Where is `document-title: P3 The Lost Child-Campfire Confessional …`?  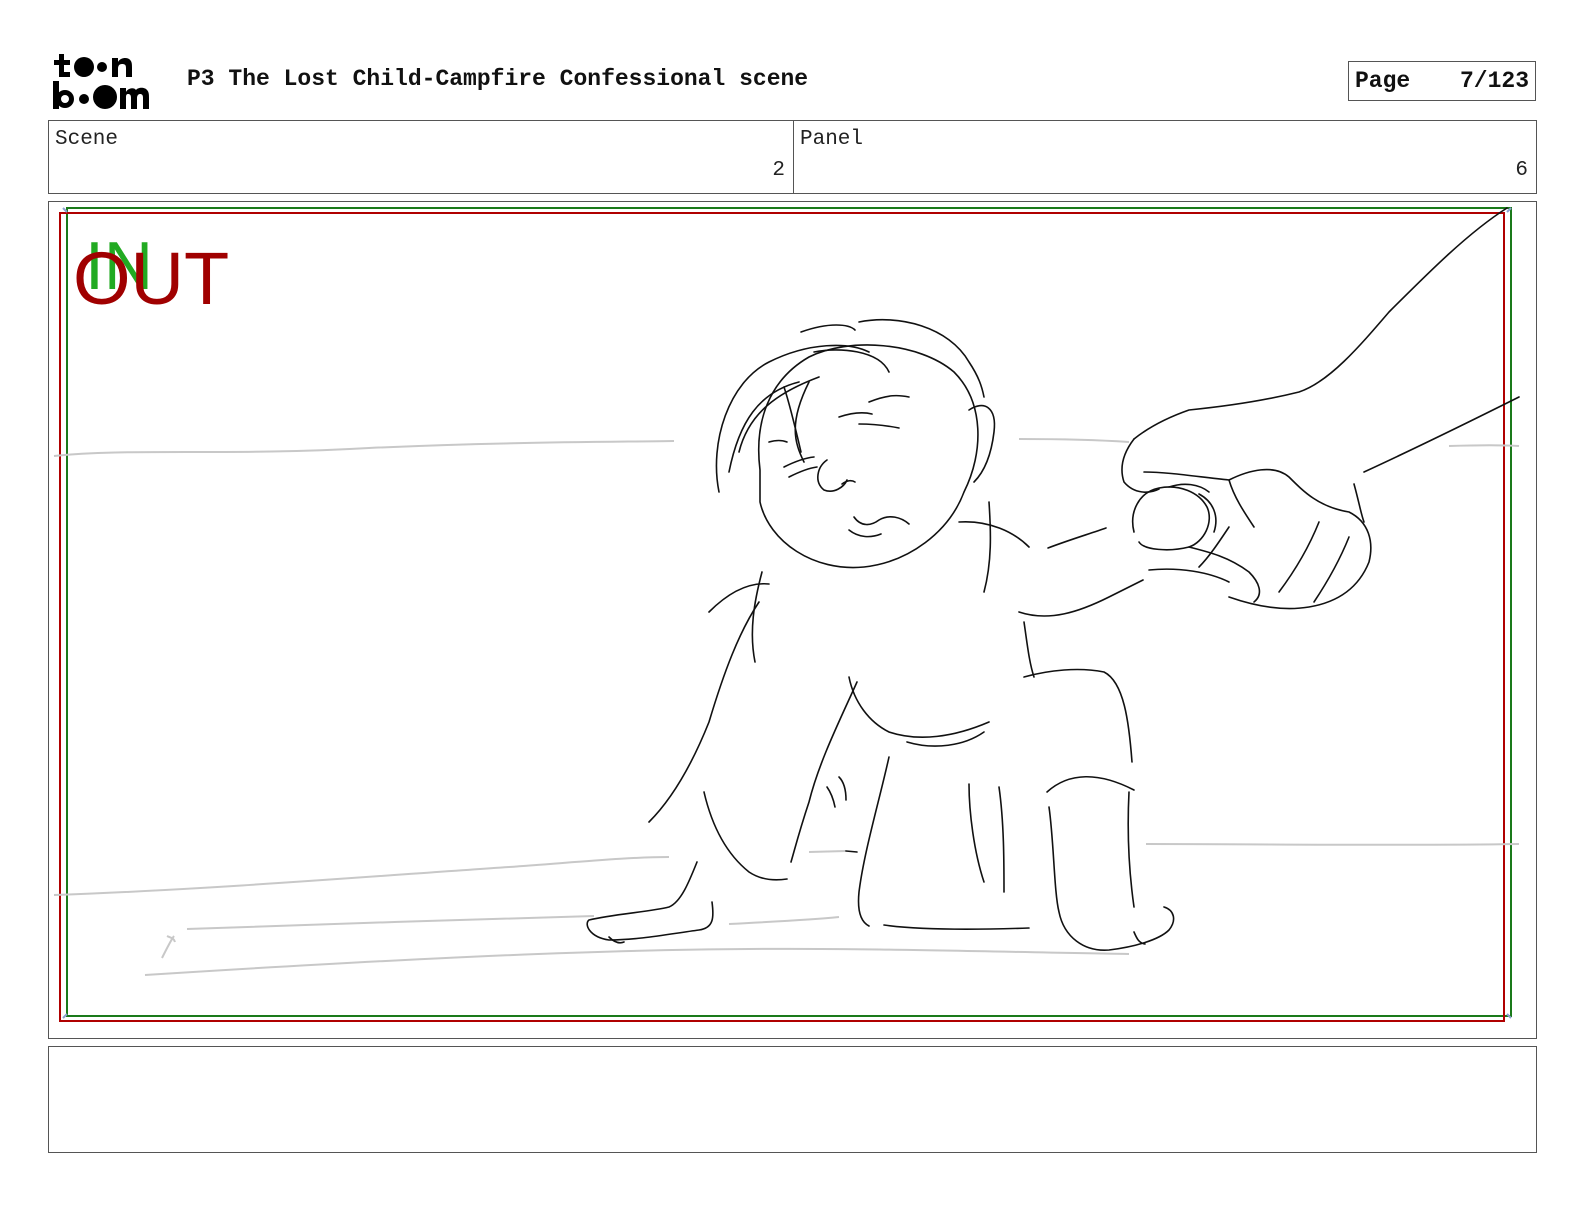 document-title: P3 The Lost Child-Campfire Confessional … is located at coordinates (498, 79).